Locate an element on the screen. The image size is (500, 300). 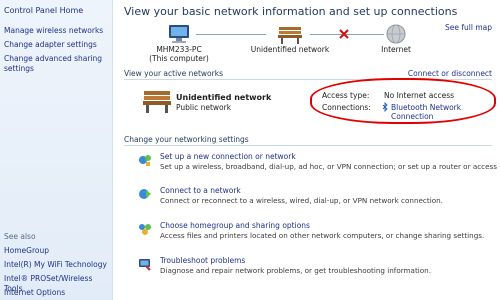
active-network-name: Unidentified network is located at coordinates (224, 97).